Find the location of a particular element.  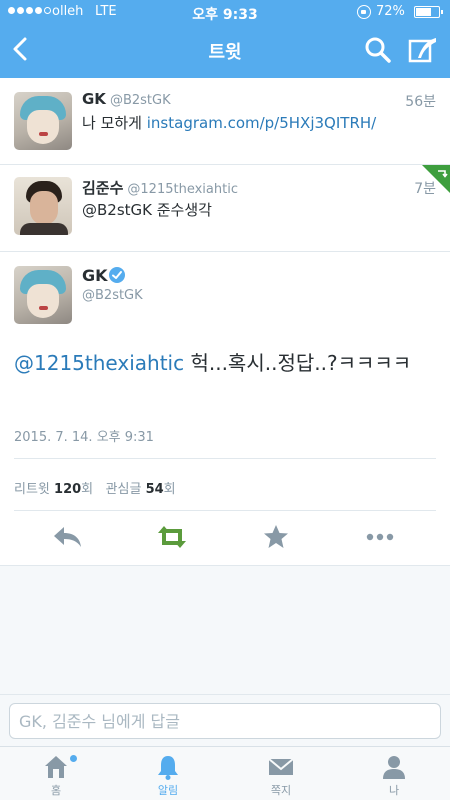

tweet-timestamp: 2015. 7. 14. 오후 9:31 is located at coordinates (84, 437).